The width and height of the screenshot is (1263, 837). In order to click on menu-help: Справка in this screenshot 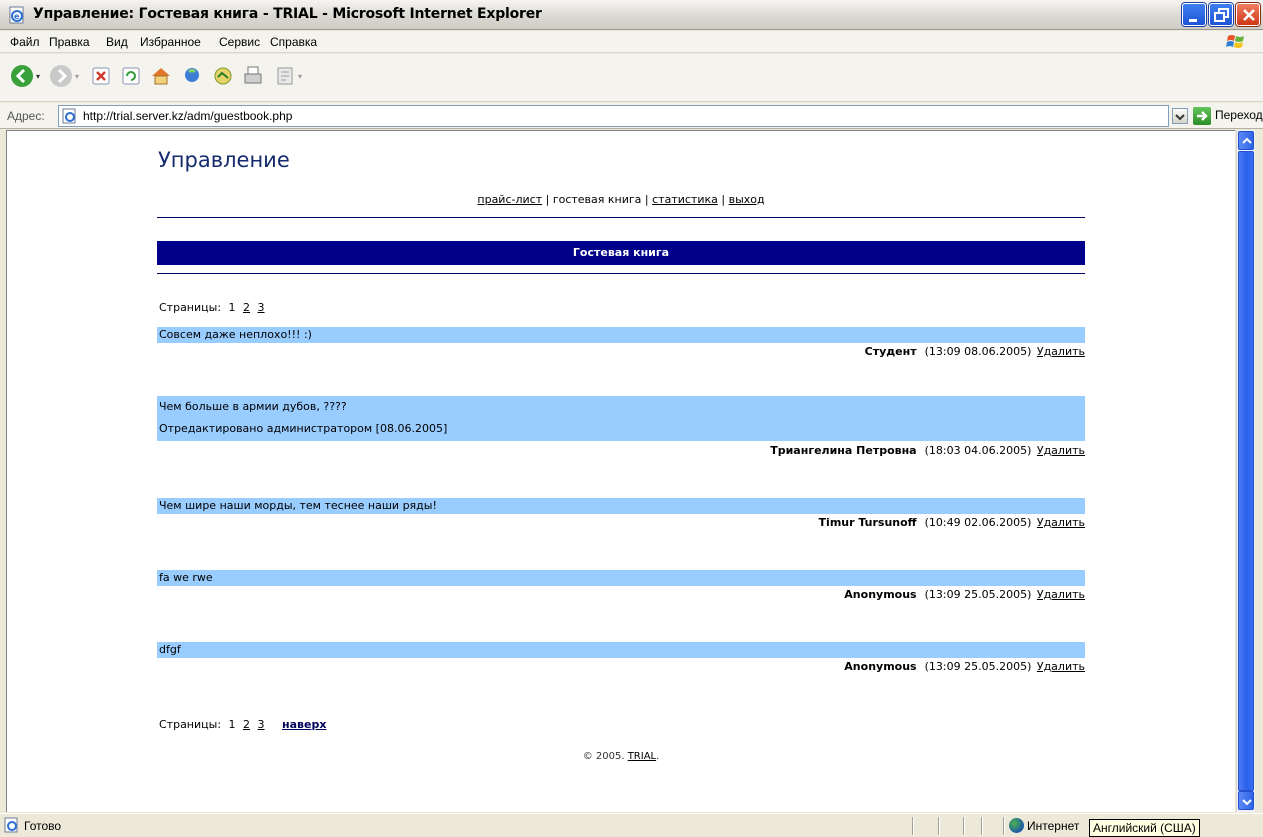, I will do `click(293, 42)`.